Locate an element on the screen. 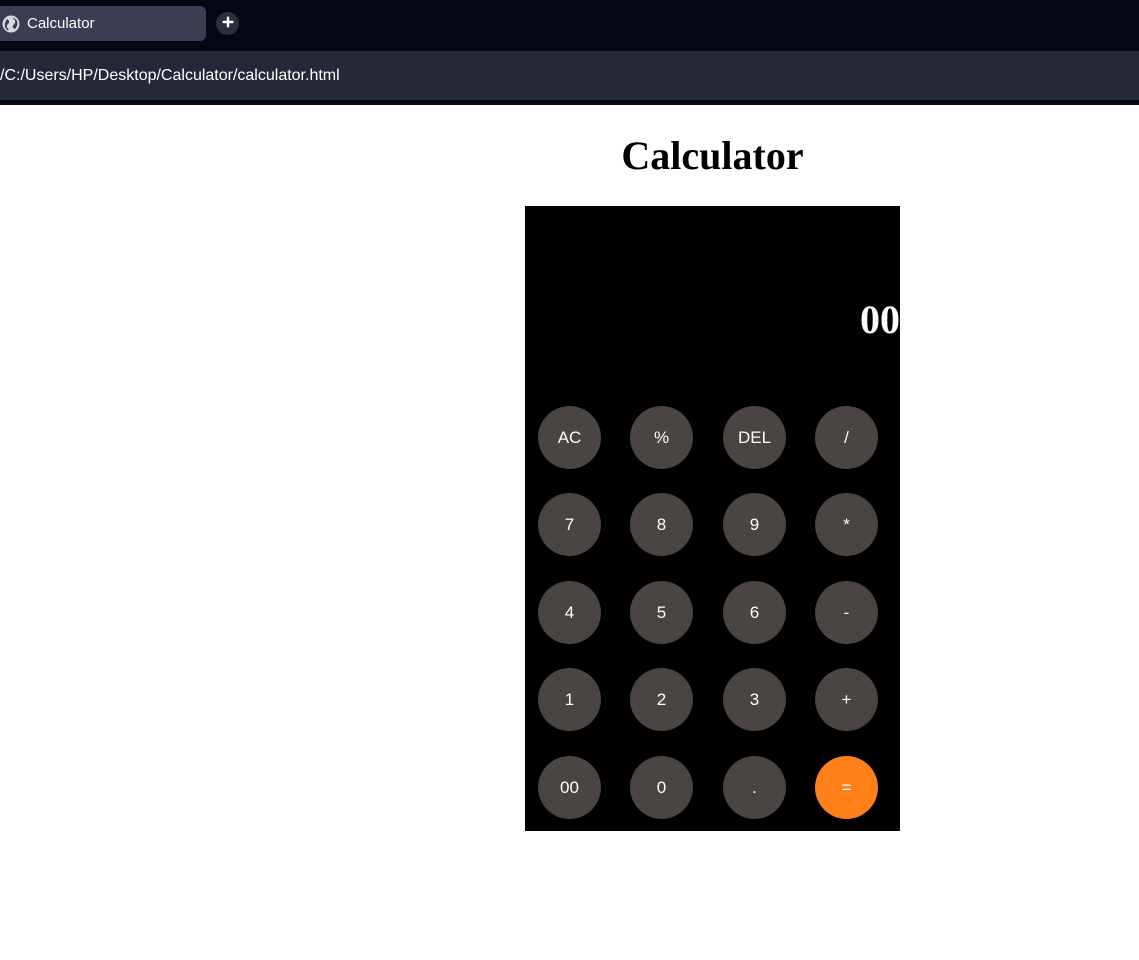  seven-button: 7 is located at coordinates (569, 524).